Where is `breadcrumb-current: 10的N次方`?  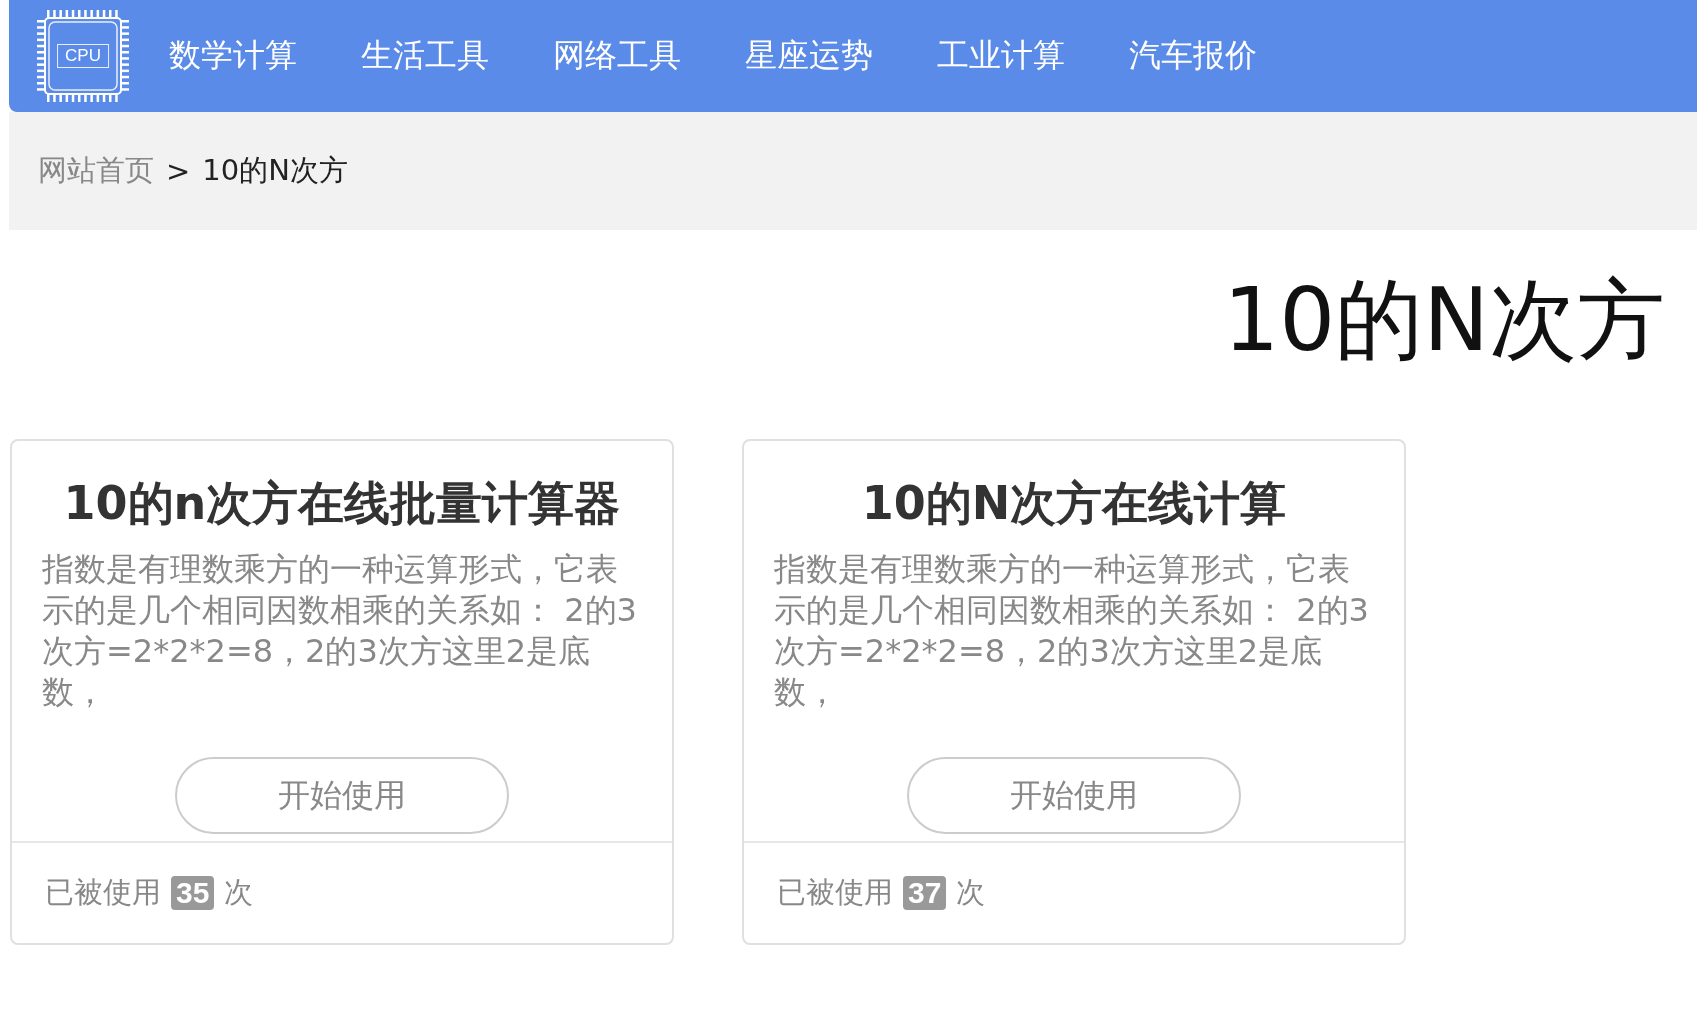 breadcrumb-current: 10的N次方 is located at coordinates (275, 170).